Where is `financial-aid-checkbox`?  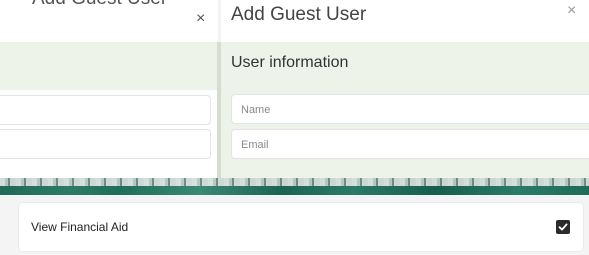
financial-aid-checkbox is located at coordinates (563, 227).